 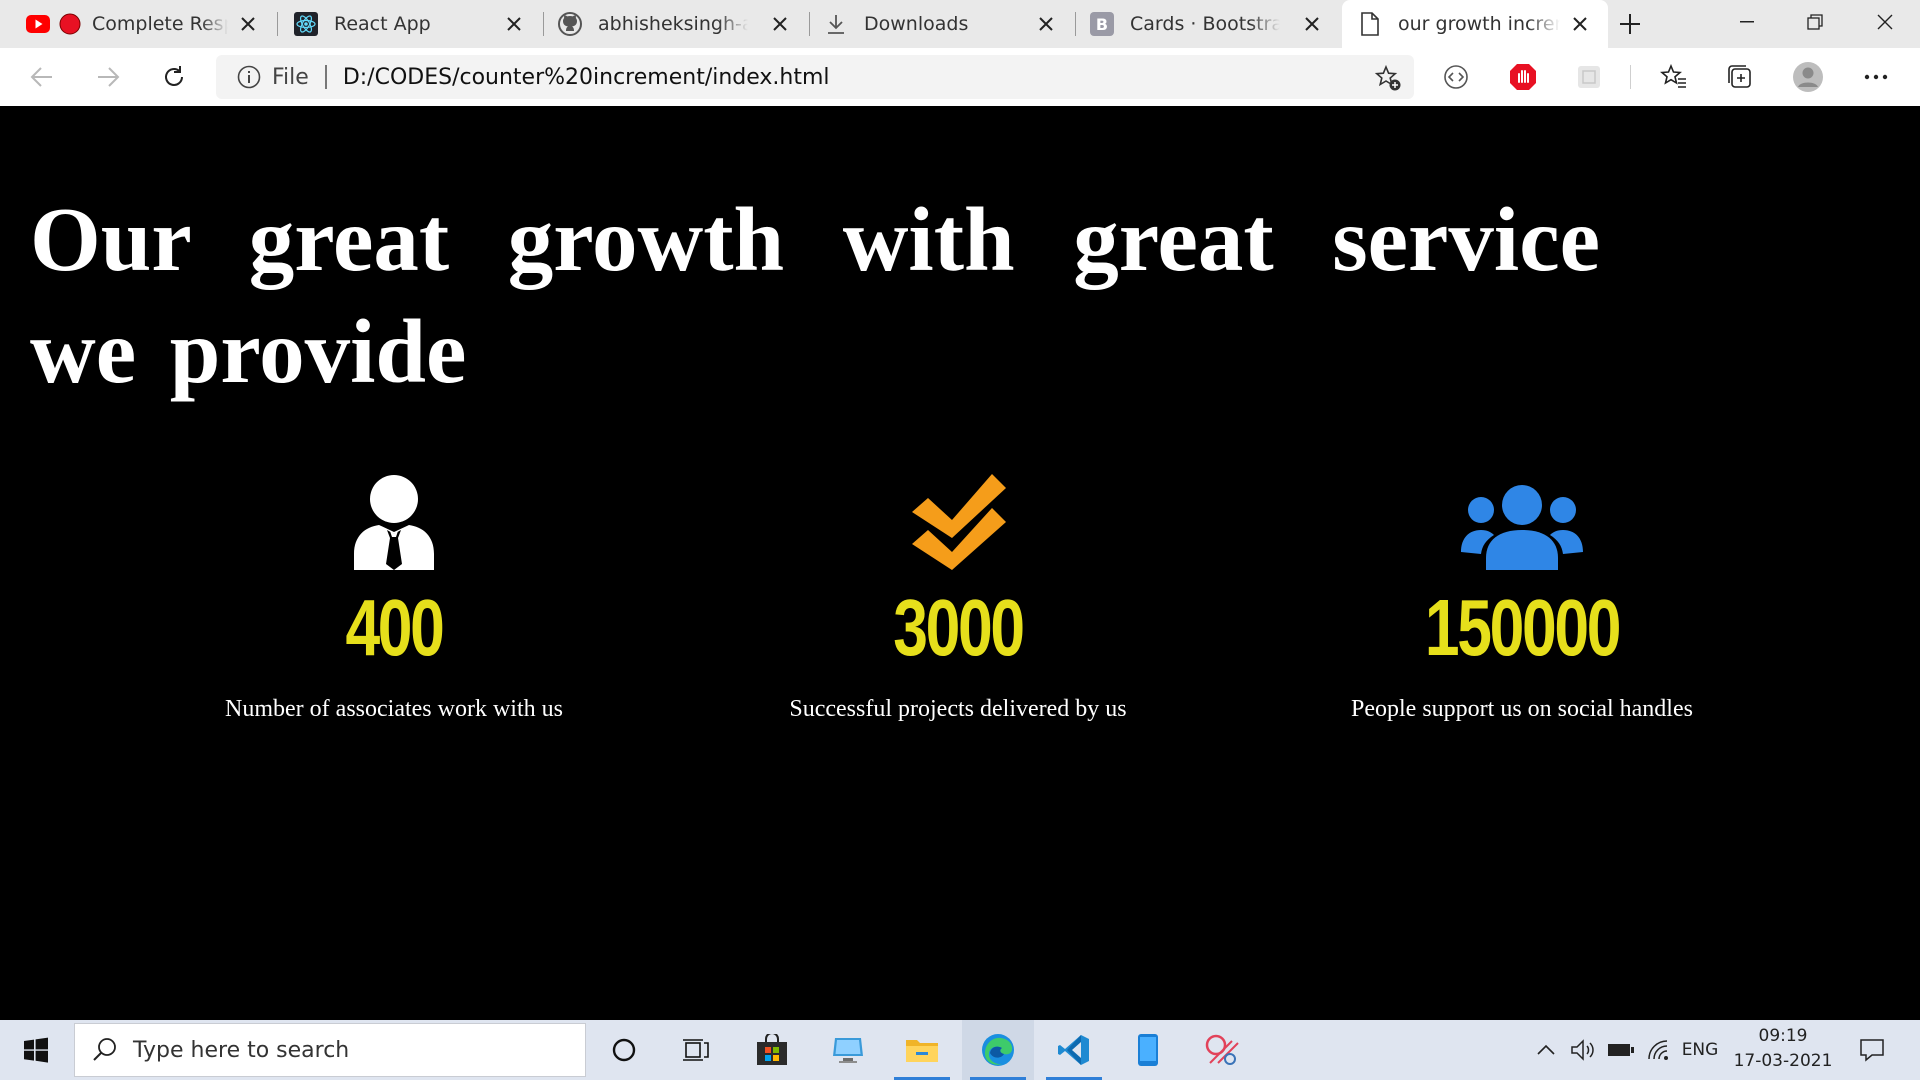 What do you see at coordinates (1205, 24) in the screenshot?
I see `tab-title: Cards · Bootstrap v4.6` at bounding box center [1205, 24].